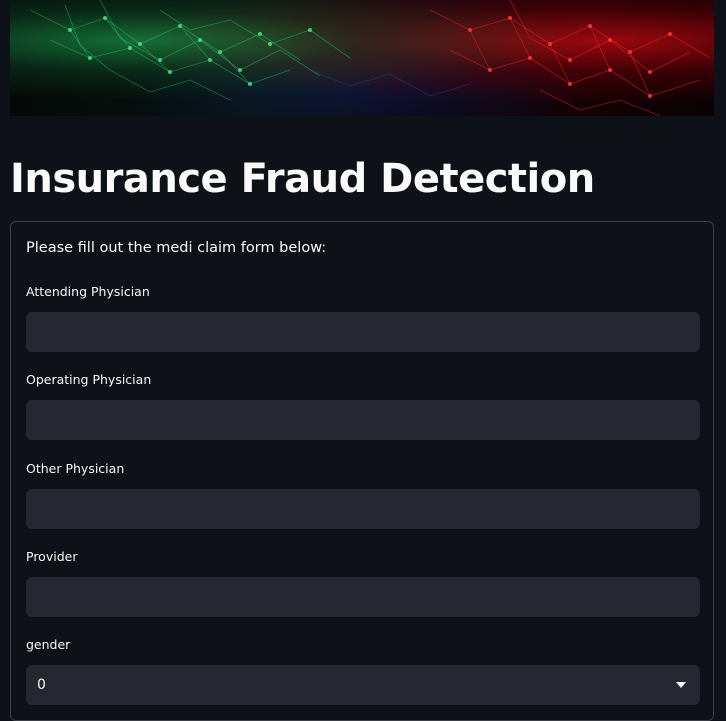 The height and width of the screenshot is (721, 726). Describe the element at coordinates (89, 379) in the screenshot. I see `operating-physician-label: Operating Physician` at that location.